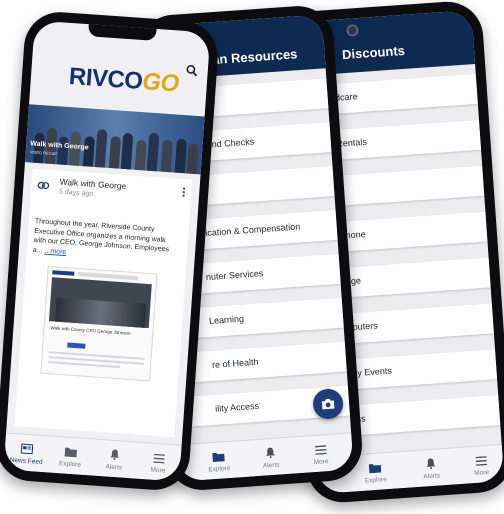 This screenshot has height=514, width=504. What do you see at coordinates (76, 193) in the screenshot?
I see `post-timestamp: 5 days ago` at bounding box center [76, 193].